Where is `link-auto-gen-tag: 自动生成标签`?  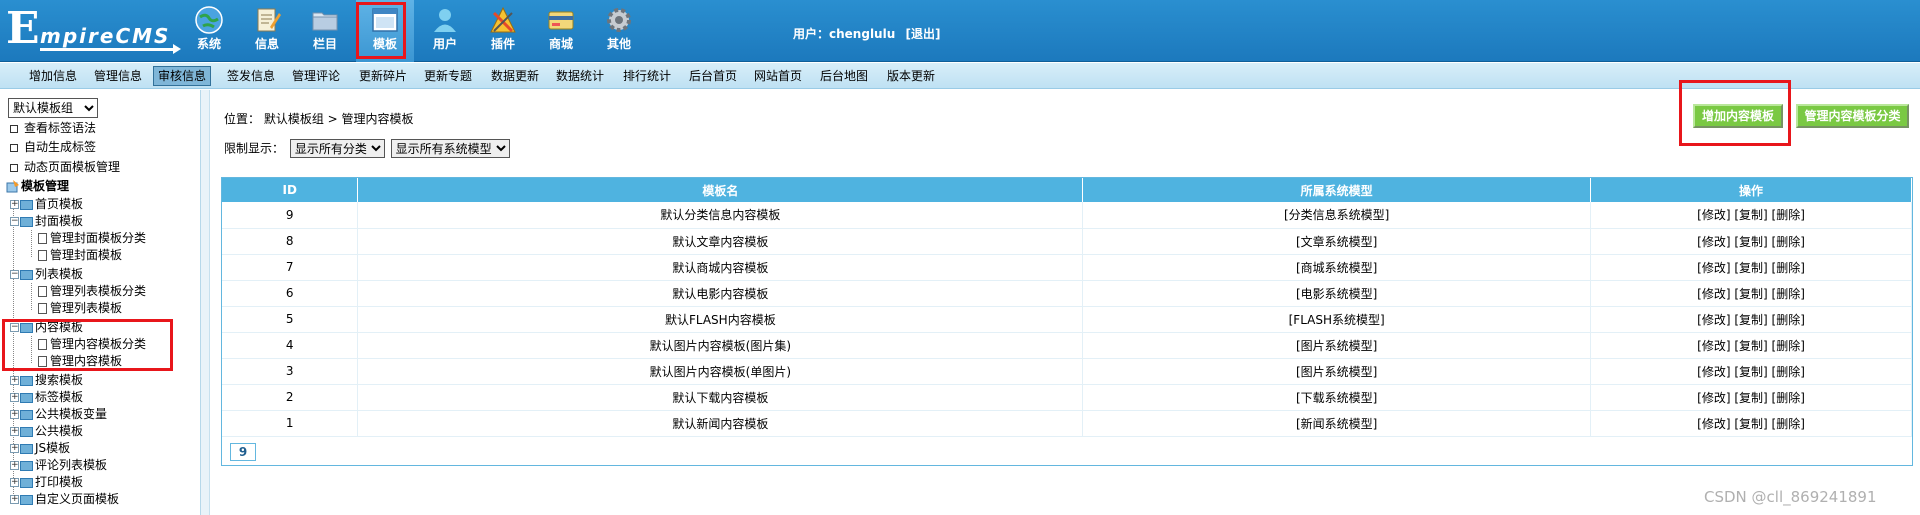
link-auto-gen-tag: 自动生成标签 is located at coordinates (53, 147).